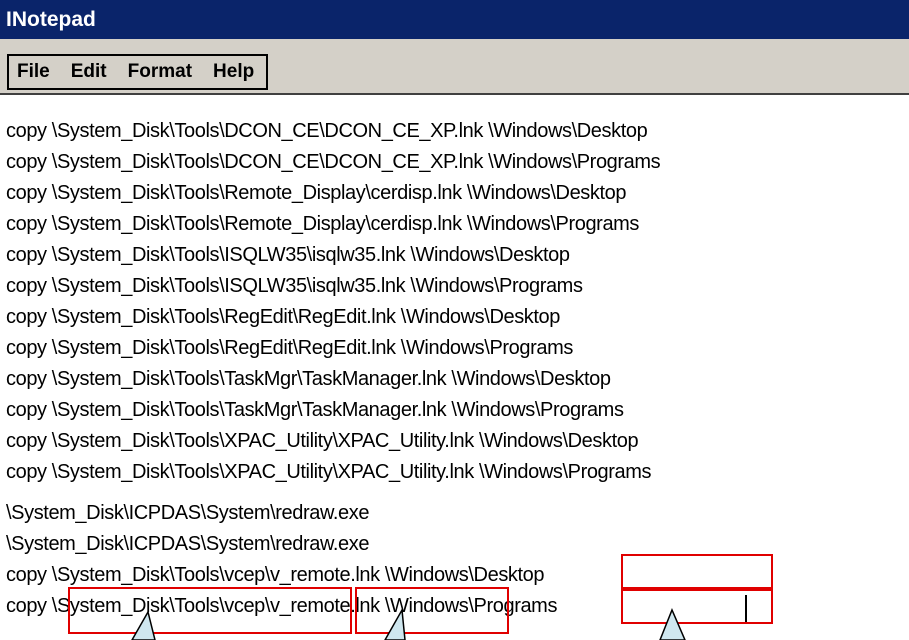 This screenshot has width=909, height=640. What do you see at coordinates (408, 623) in the screenshot?
I see `callout-pointers` at bounding box center [408, 623].